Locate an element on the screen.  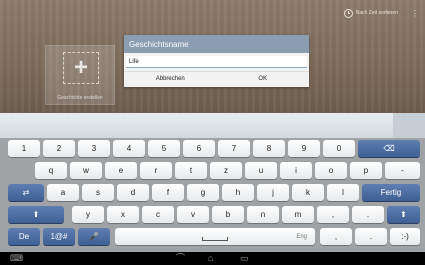
bottom-comma-key: , is located at coordinates (336, 236).